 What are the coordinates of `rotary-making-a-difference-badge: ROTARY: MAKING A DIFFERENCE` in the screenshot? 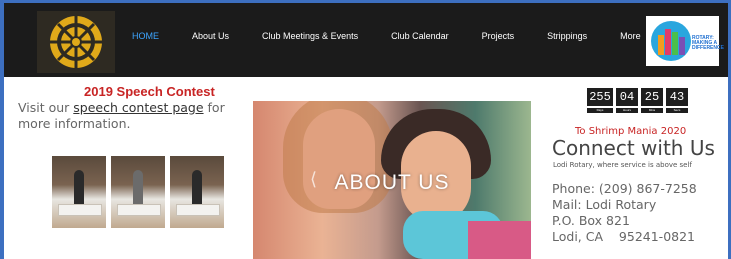 It's located at (685, 41).